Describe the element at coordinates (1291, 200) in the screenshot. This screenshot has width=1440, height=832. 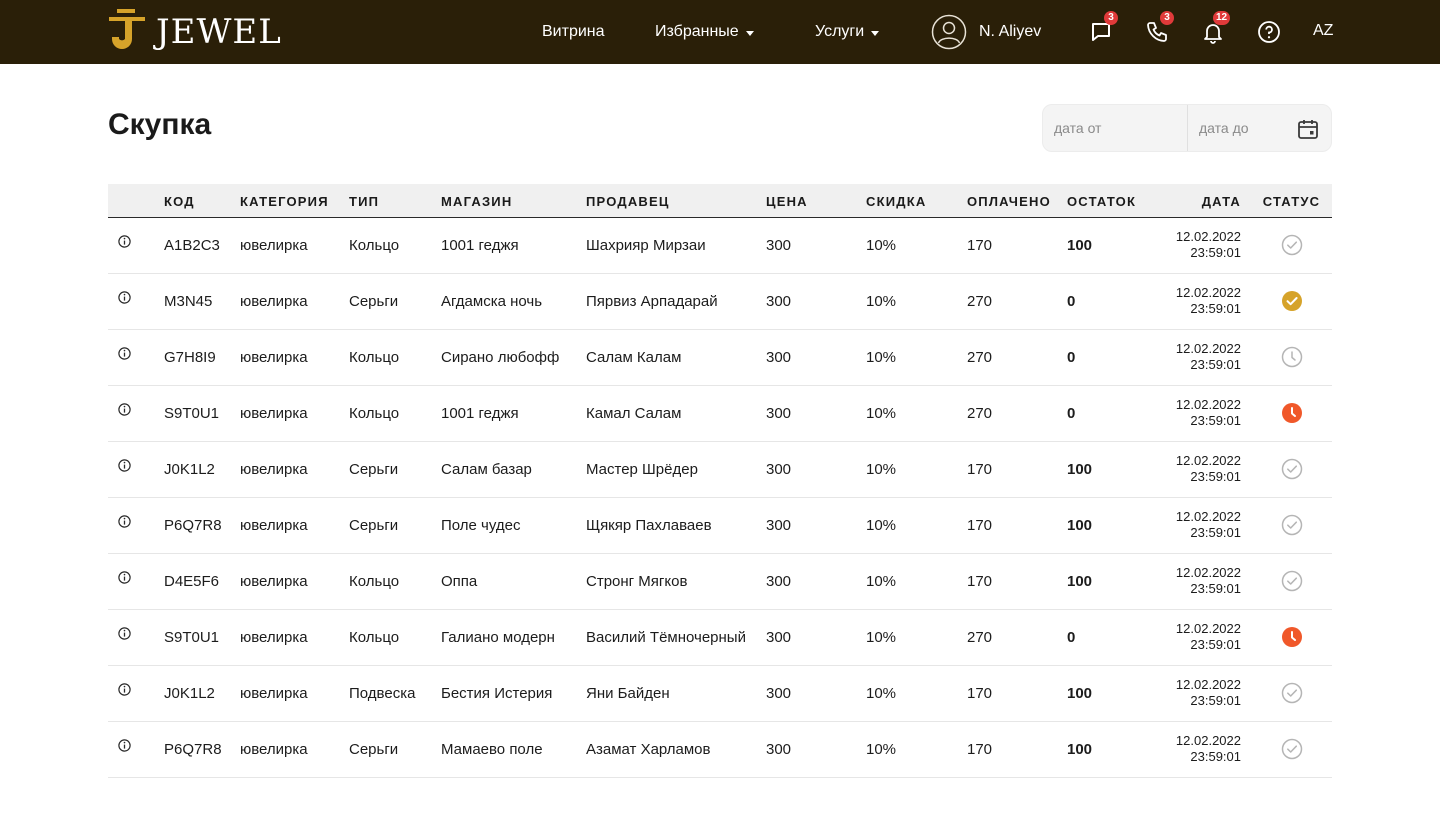
I see `column-header-status: СТАТУС` at that location.